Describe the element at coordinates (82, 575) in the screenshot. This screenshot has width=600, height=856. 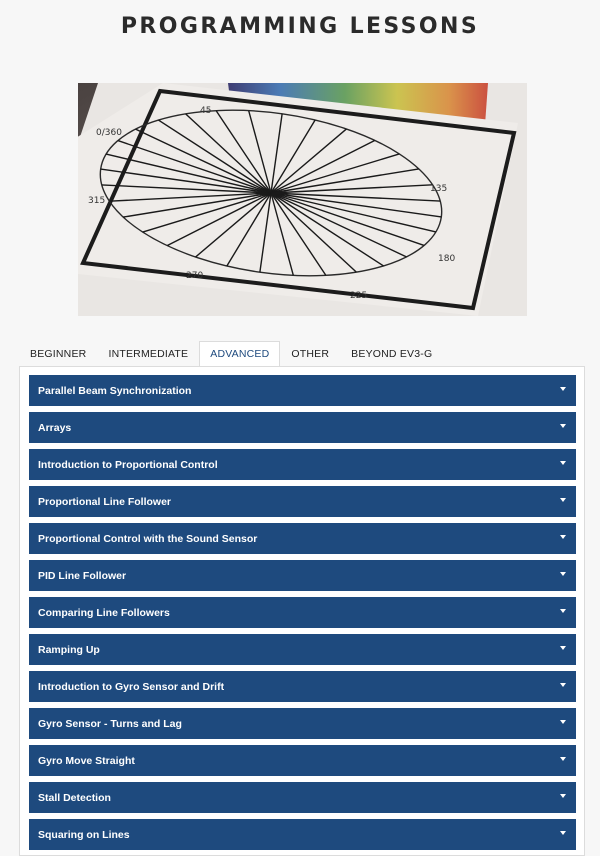
I see `accordion-item-label: PID Line Follower` at that location.